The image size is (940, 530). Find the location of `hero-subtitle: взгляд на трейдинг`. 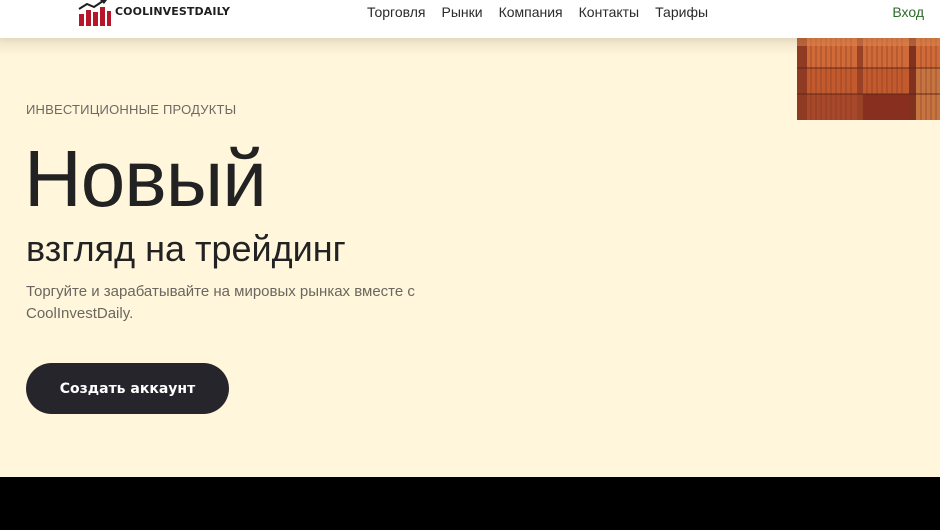

hero-subtitle: взгляд на трейдинг is located at coordinates (186, 248).